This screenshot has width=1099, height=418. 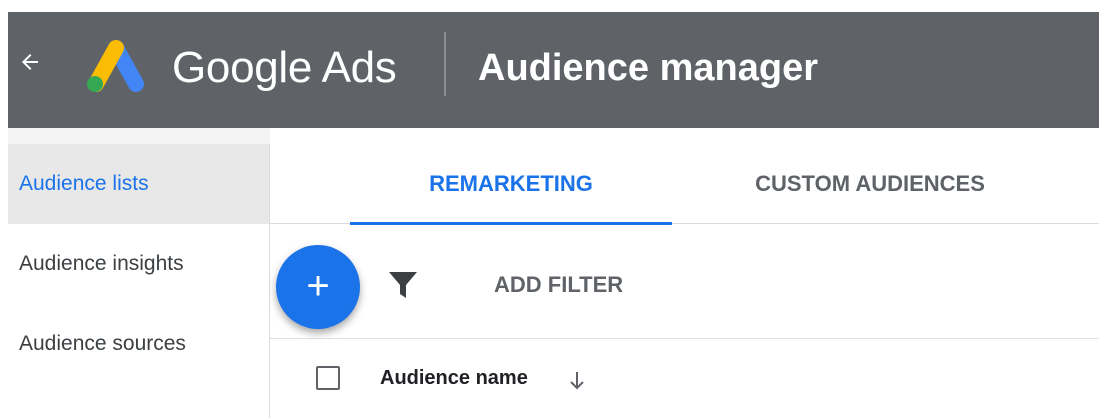 I want to click on add-audience-button: +, so click(x=318, y=287).